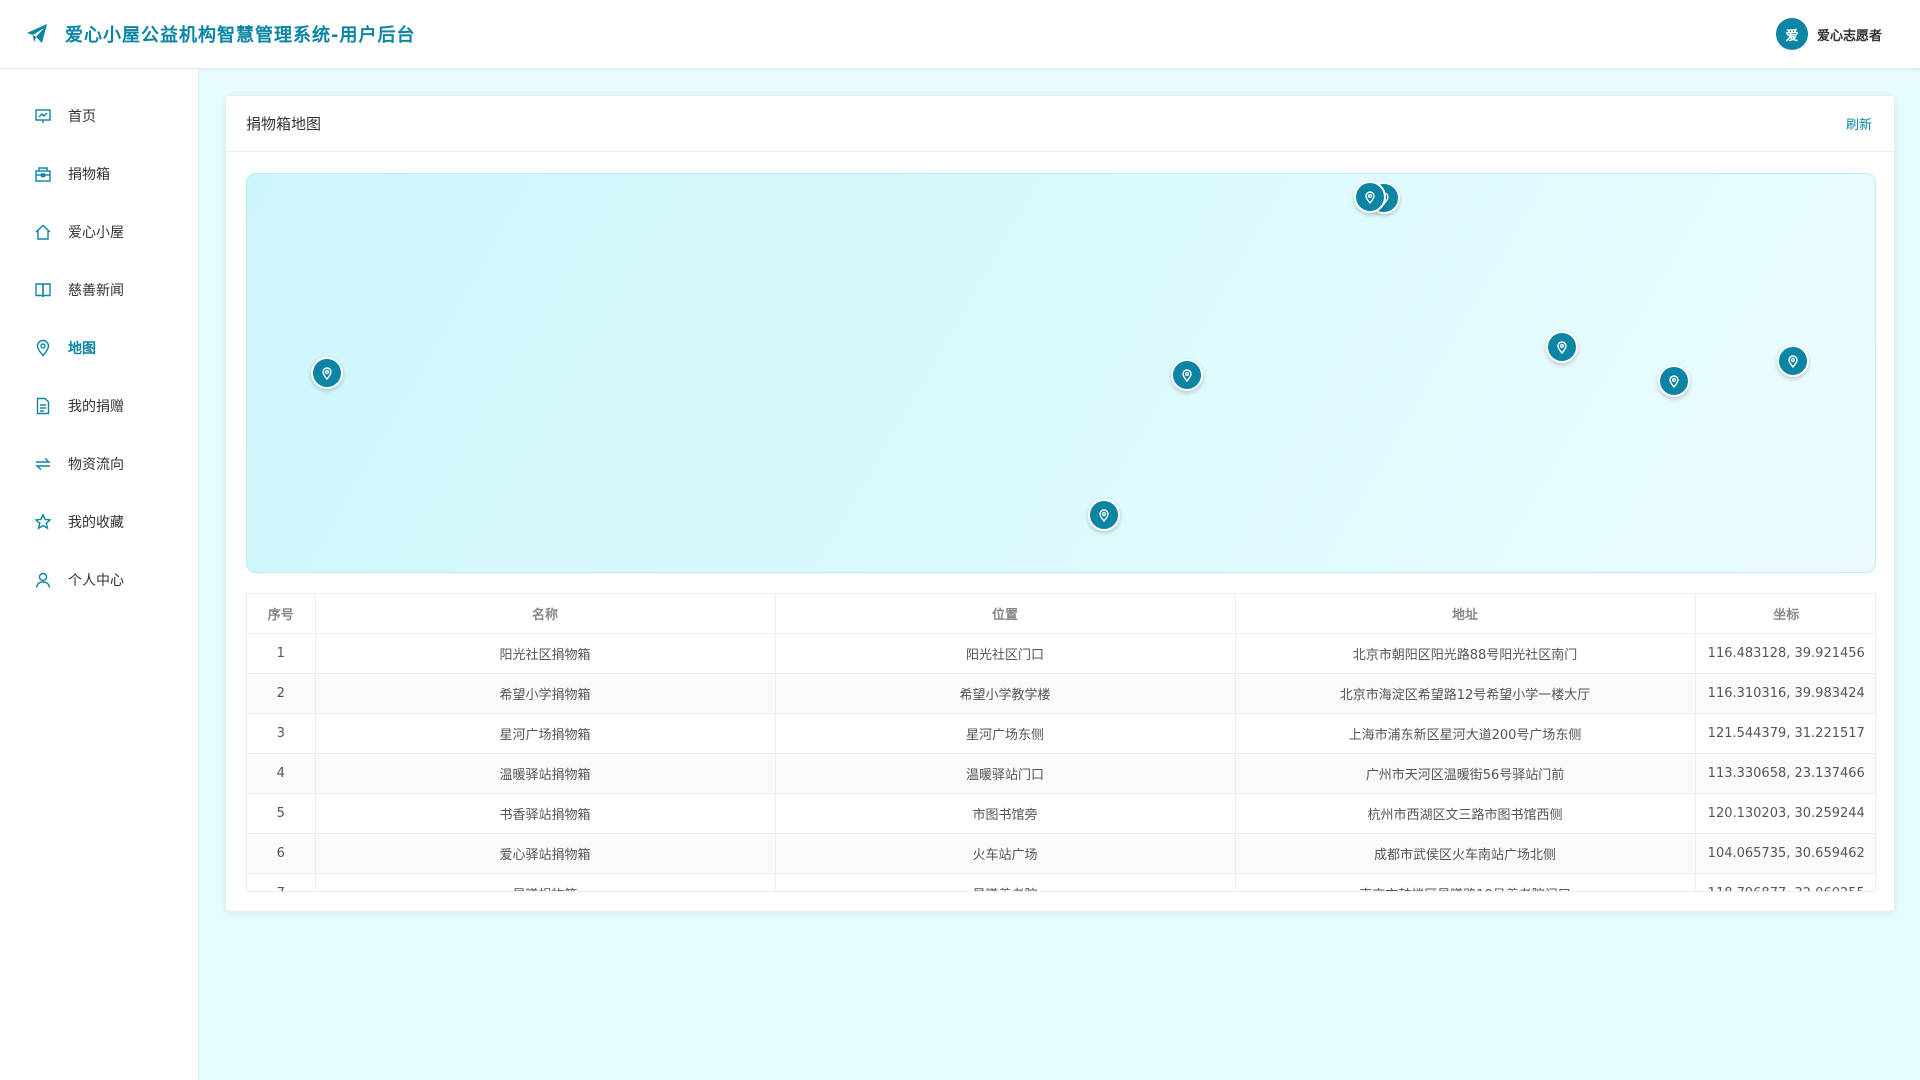  Describe the element at coordinates (43, 406) in the screenshot. I see `document-icon` at that location.